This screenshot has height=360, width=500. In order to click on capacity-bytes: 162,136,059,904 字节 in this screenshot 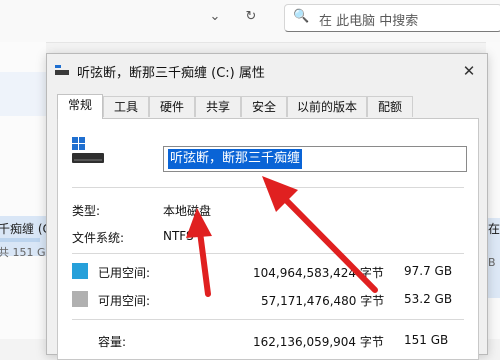, I will do `click(318, 342)`.